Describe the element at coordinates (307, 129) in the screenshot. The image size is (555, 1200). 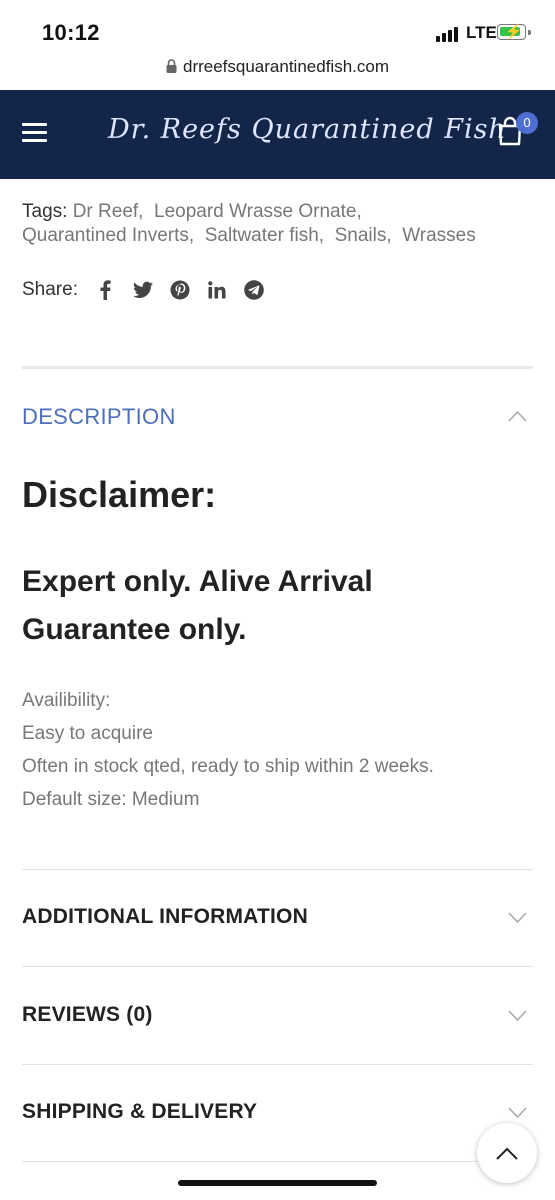
I see `site-logo: Dr. Reefs Quarantined Fish` at that location.